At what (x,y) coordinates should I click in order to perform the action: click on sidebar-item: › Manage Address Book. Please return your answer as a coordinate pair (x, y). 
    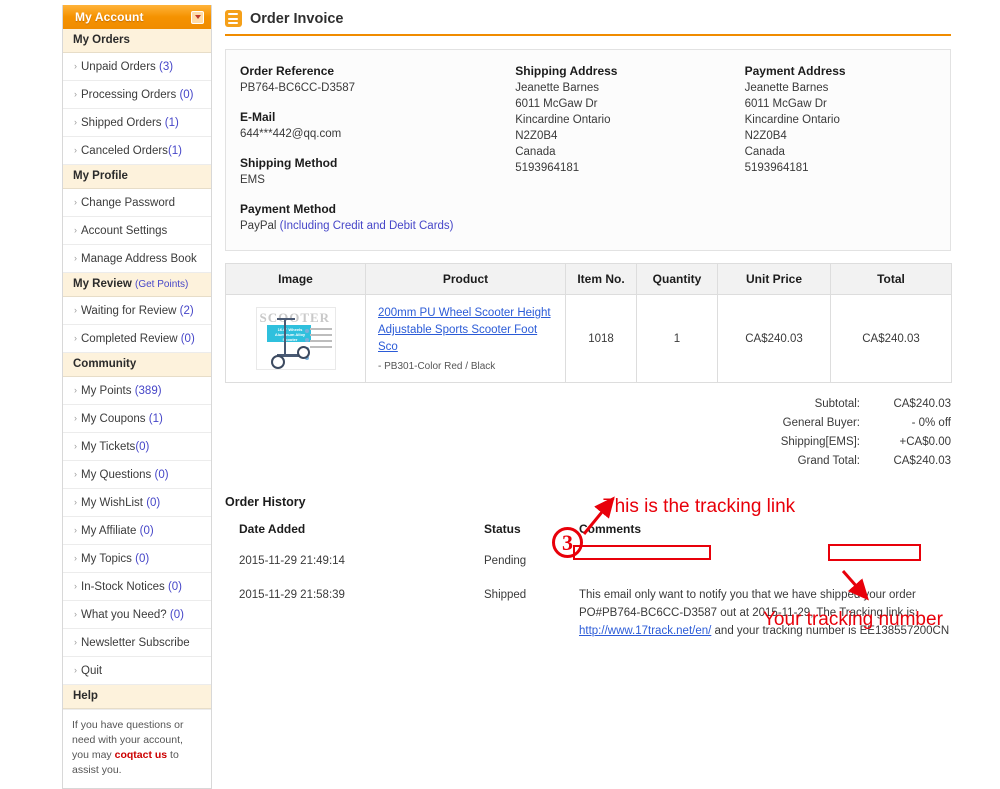
    Looking at the image, I should click on (137, 259).